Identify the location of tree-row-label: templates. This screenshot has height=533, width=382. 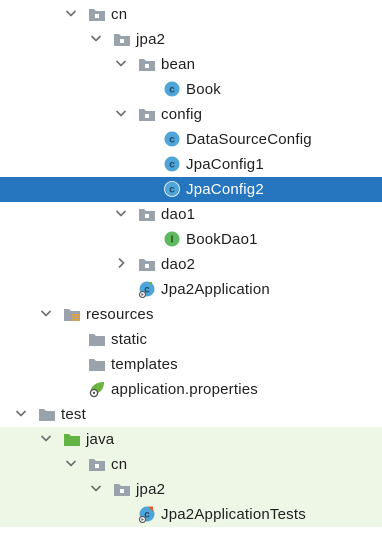
(144, 364).